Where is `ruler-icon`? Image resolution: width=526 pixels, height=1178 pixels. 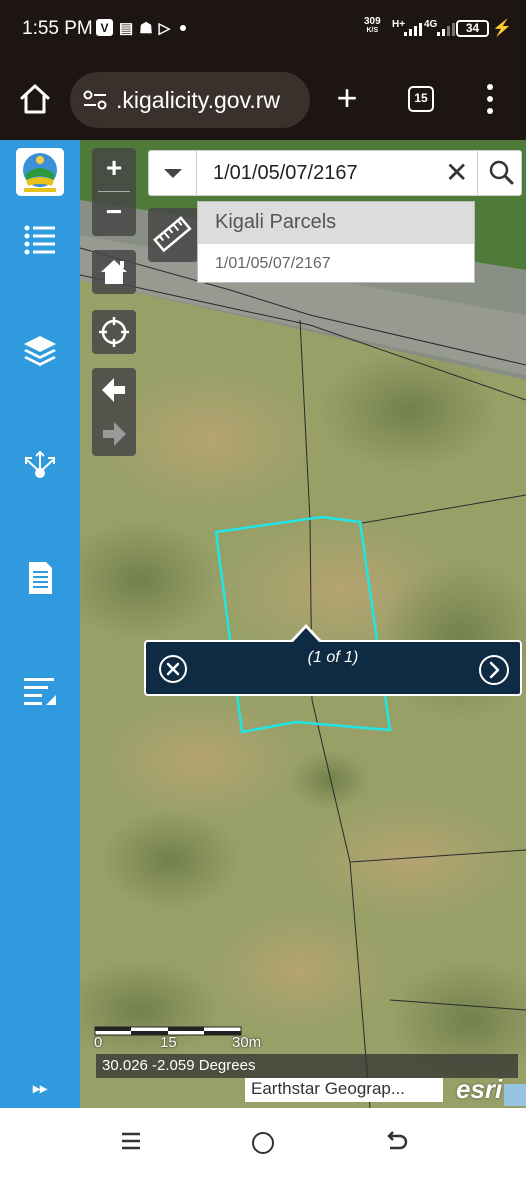 ruler-icon is located at coordinates (172, 234).